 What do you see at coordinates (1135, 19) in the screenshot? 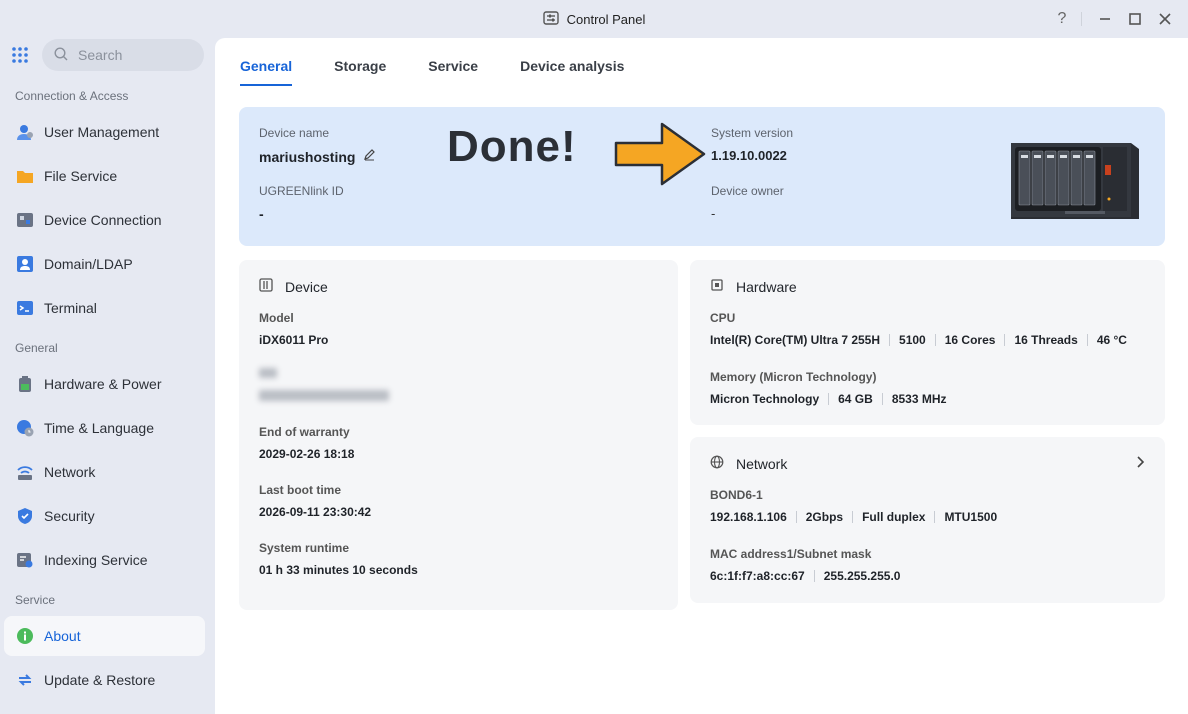
I see `maximize-button` at bounding box center [1135, 19].